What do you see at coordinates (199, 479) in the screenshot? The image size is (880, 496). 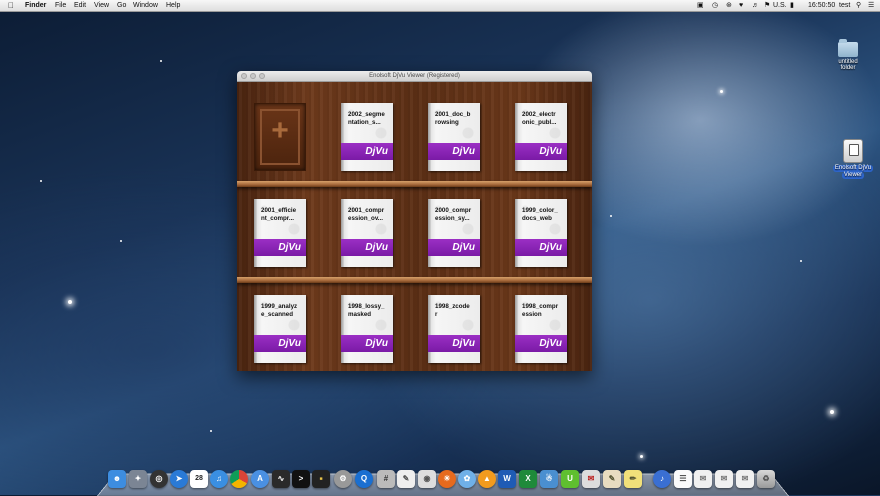 I see `calendar-icon: 28` at bounding box center [199, 479].